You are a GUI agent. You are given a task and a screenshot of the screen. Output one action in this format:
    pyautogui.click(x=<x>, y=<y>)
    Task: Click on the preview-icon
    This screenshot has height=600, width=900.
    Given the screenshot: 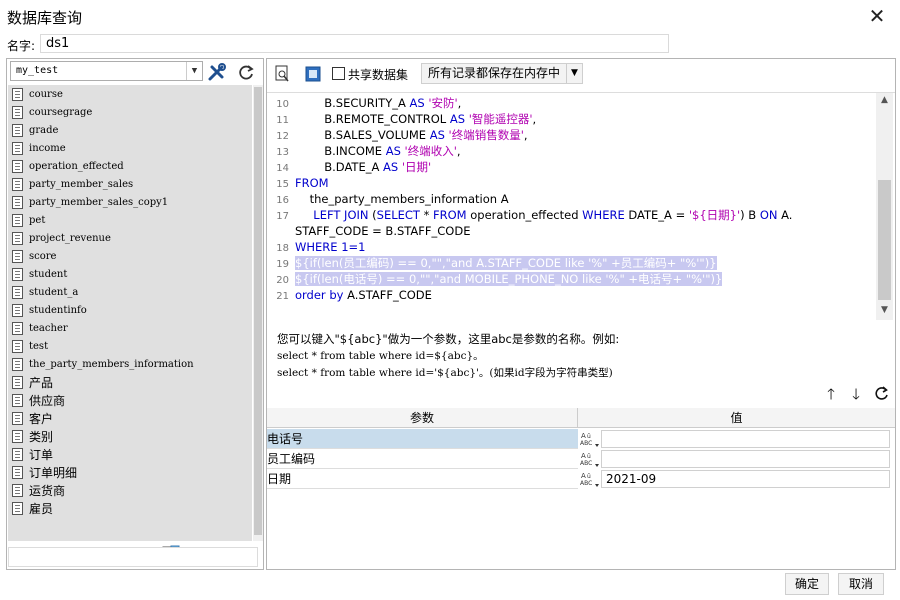 What is the action you would take?
    pyautogui.click(x=282, y=74)
    